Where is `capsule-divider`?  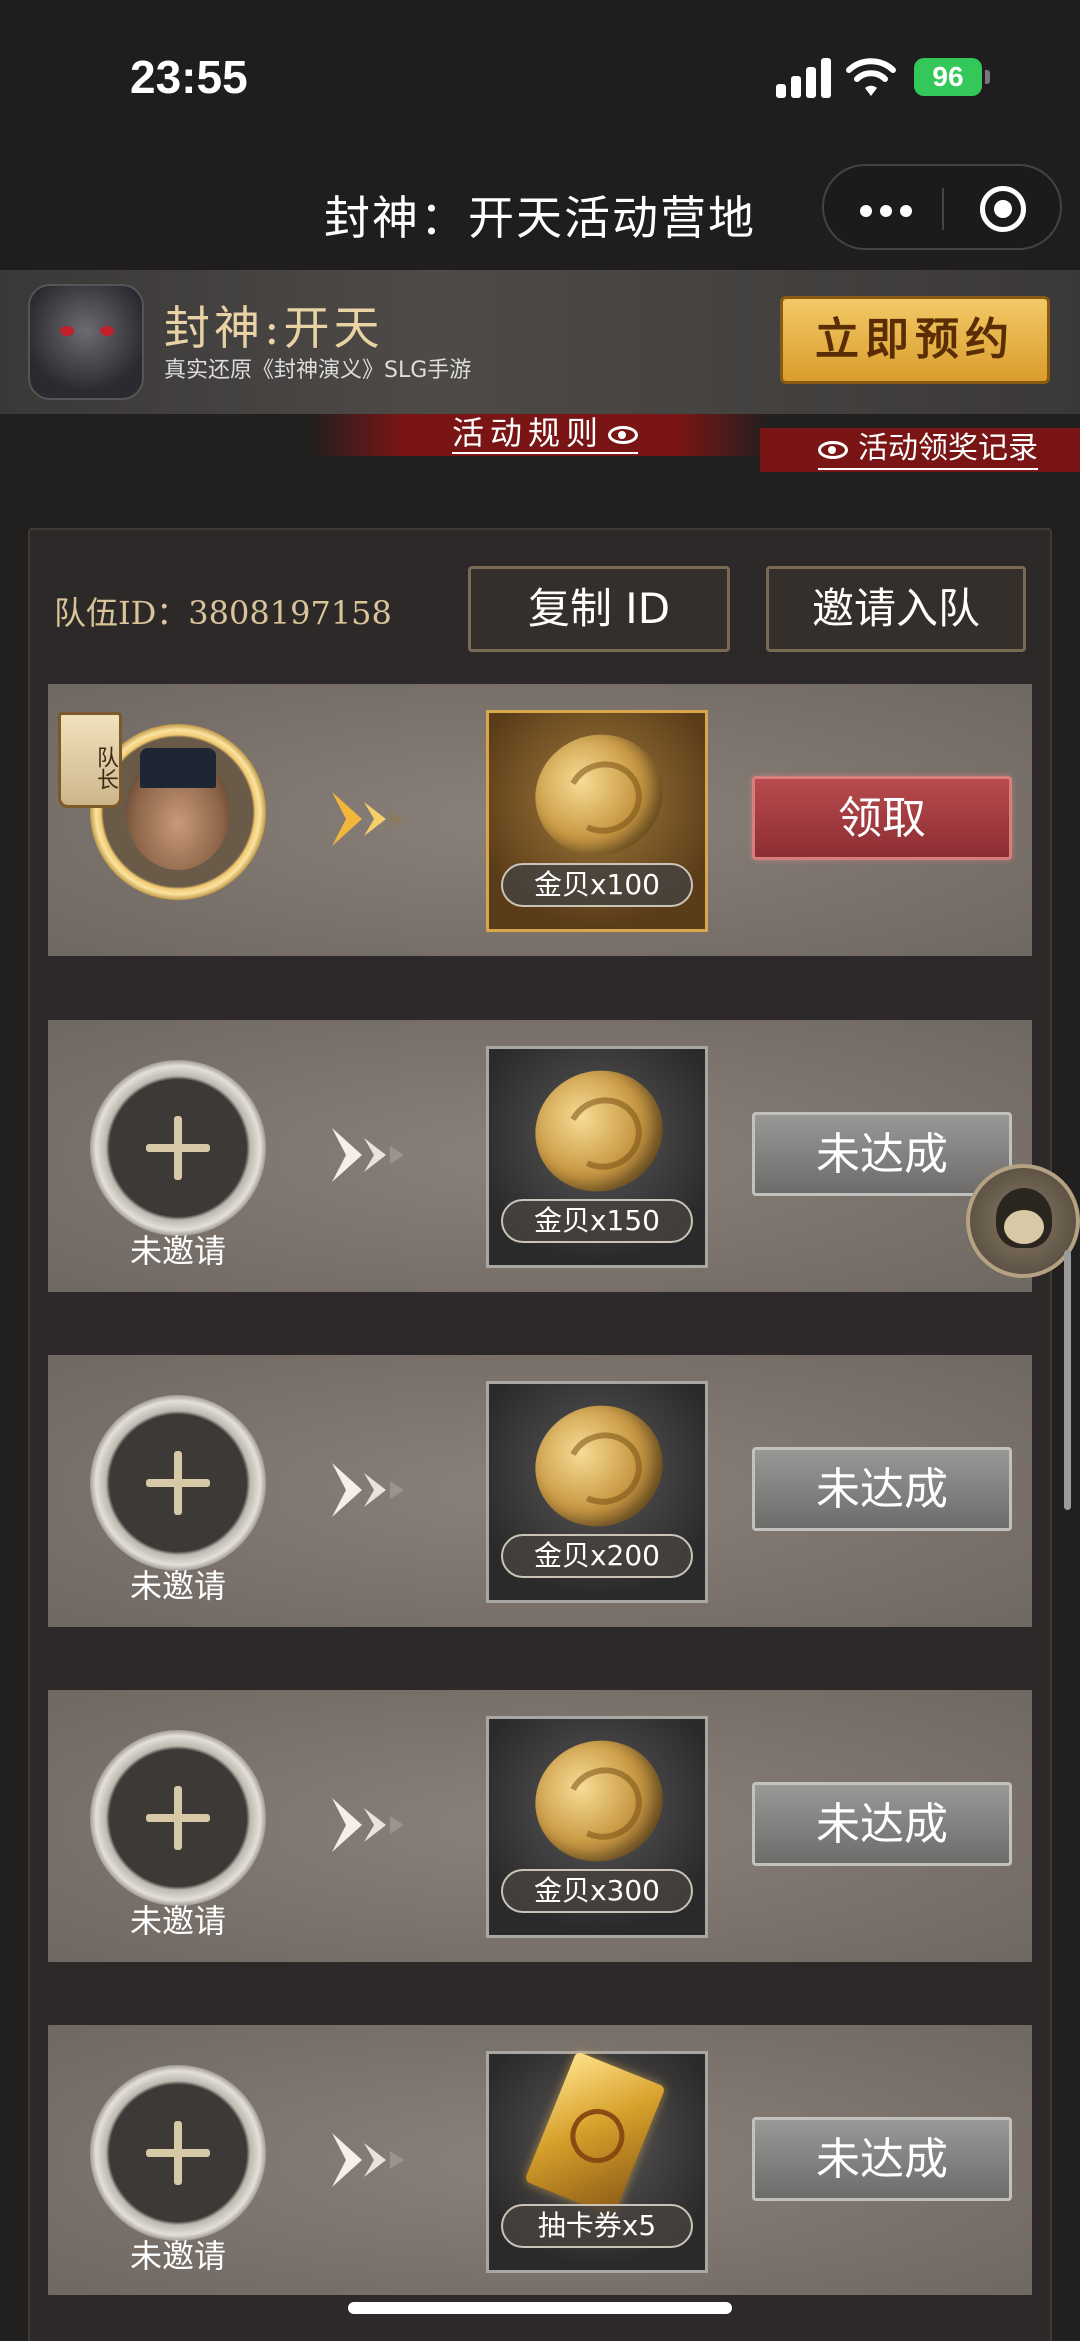 capsule-divider is located at coordinates (943, 209).